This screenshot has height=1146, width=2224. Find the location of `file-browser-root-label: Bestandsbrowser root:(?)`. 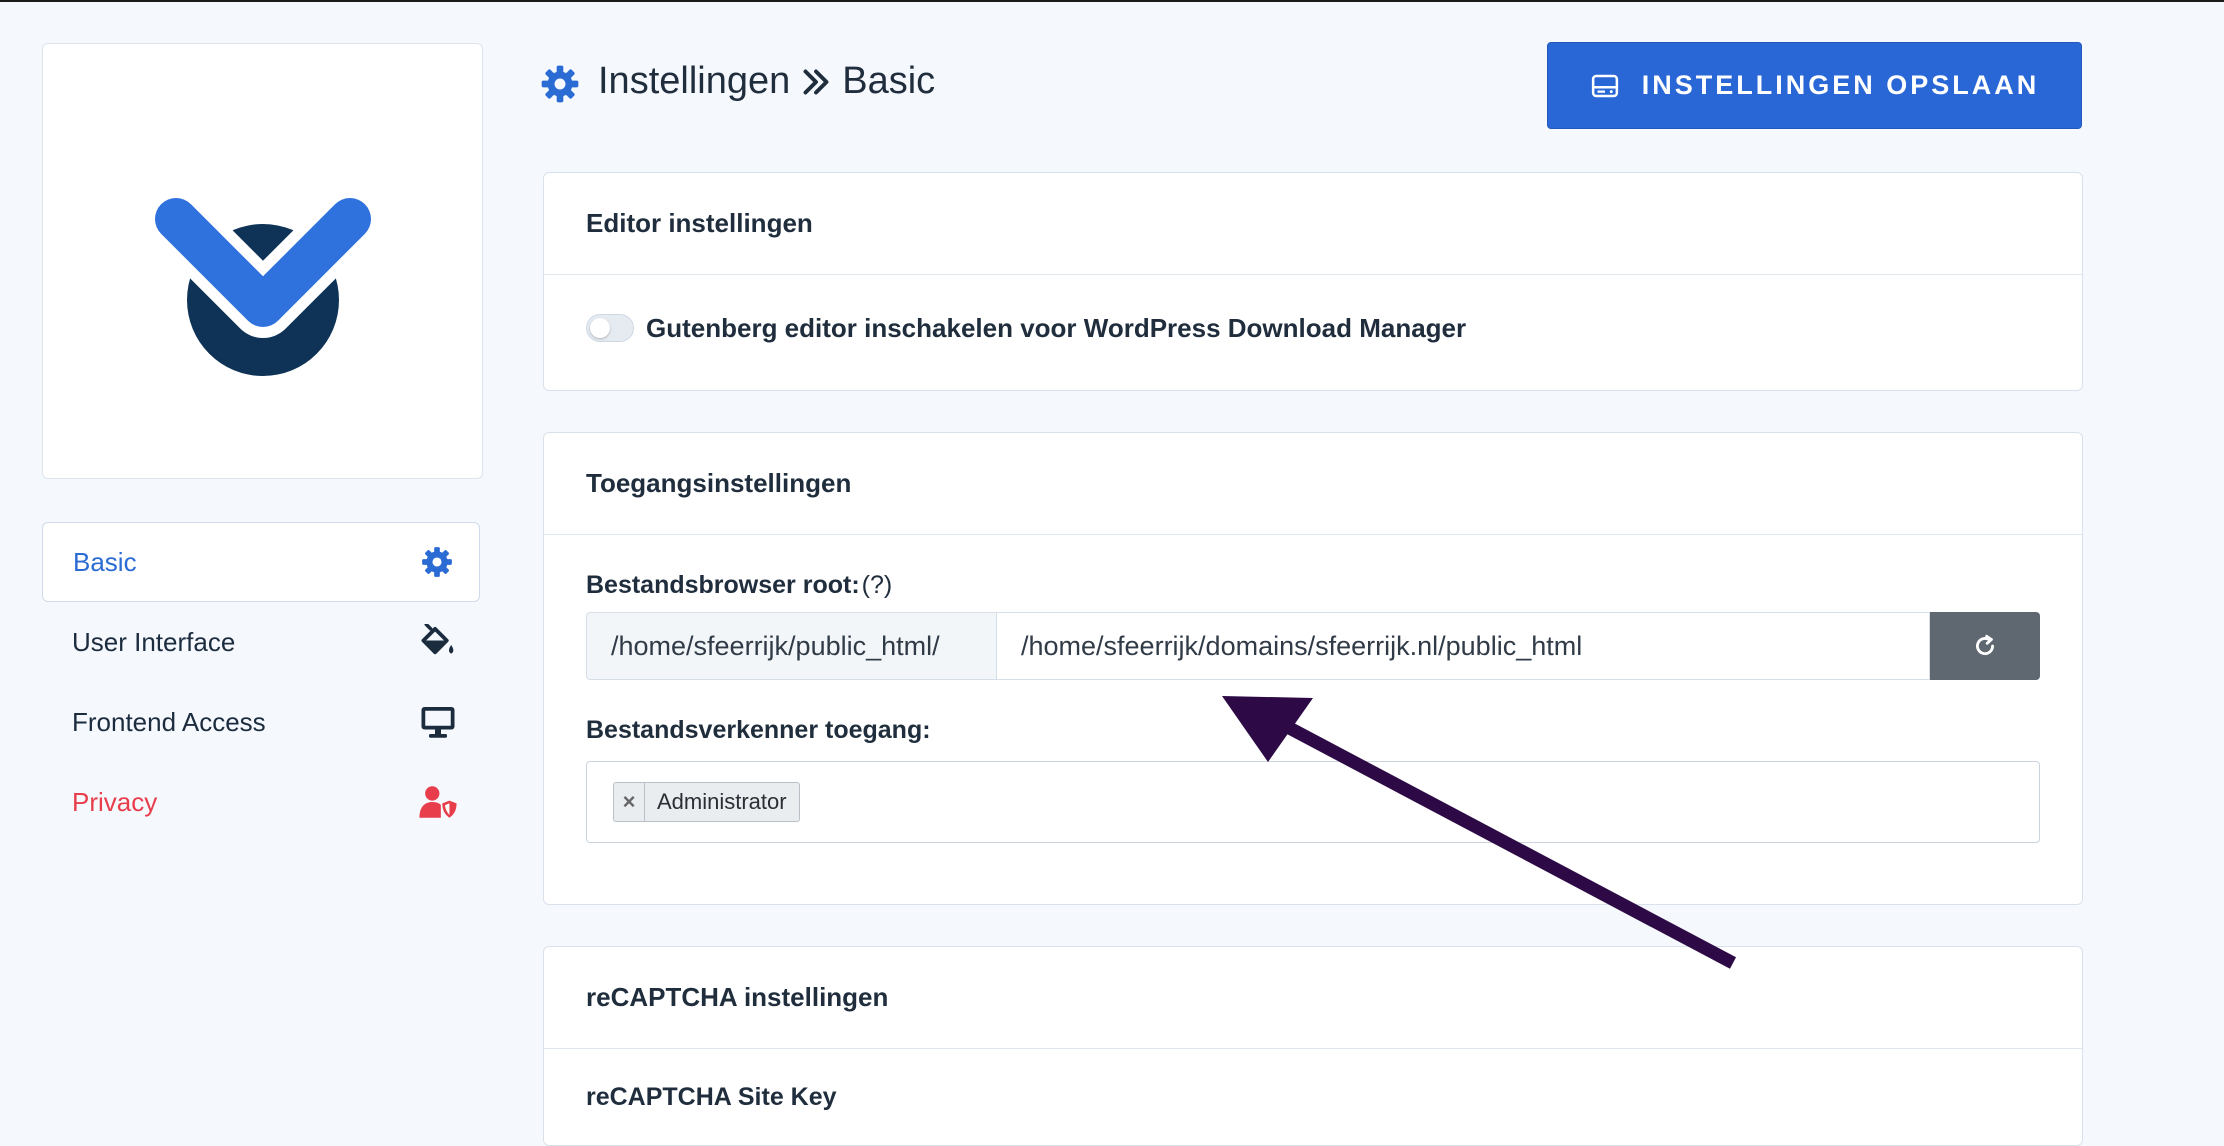

file-browser-root-label: Bestandsbrowser root:(?) is located at coordinates (1313, 585).